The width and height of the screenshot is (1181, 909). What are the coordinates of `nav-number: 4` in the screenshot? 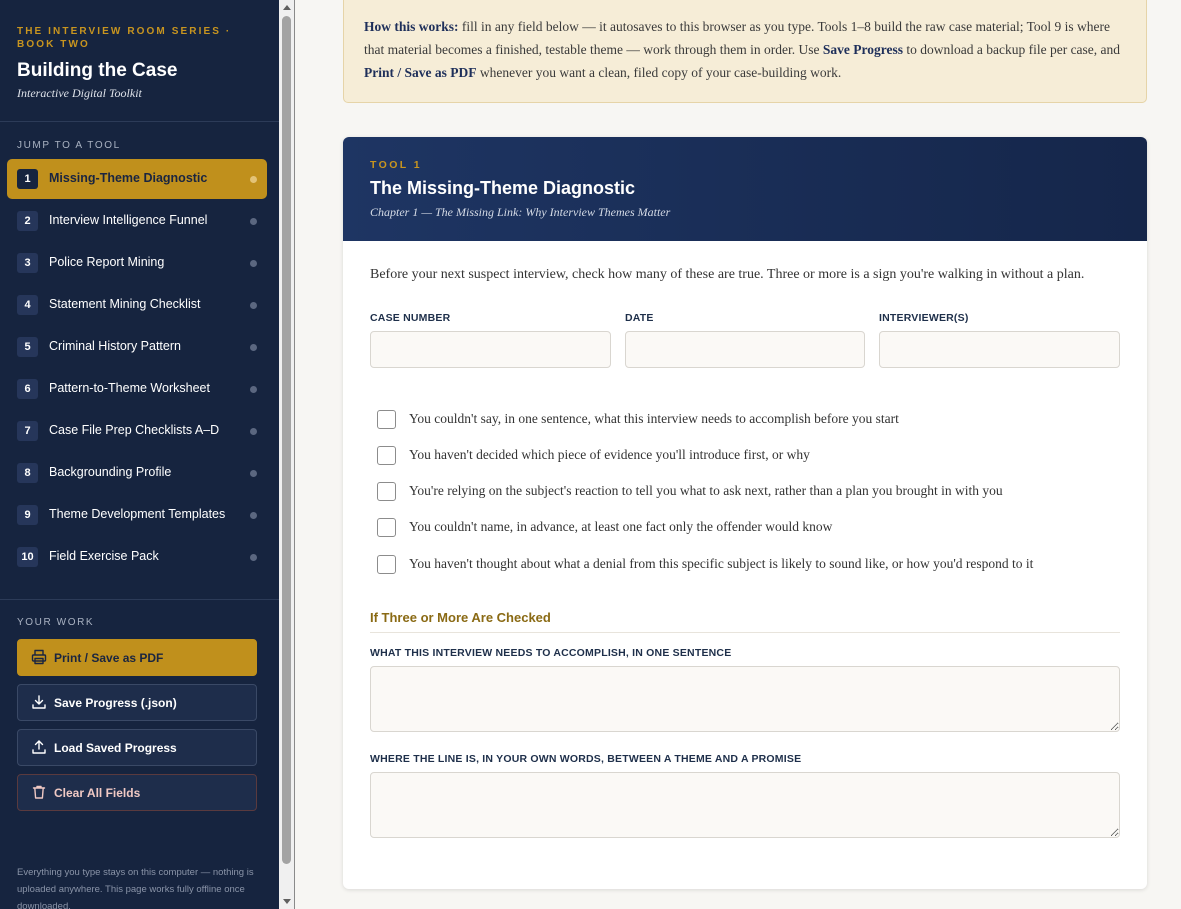 It's located at (27, 305).